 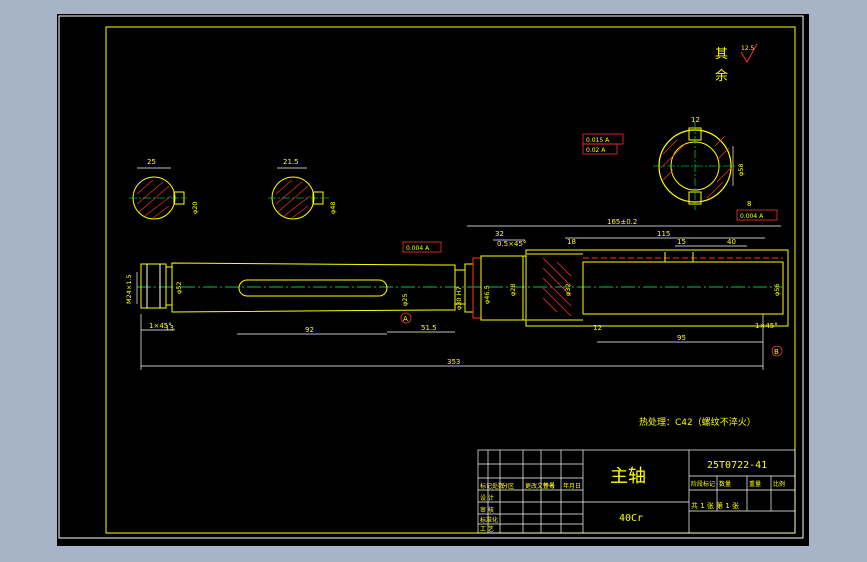 What do you see at coordinates (298, 198) in the screenshot?
I see `section-view-b` at bounding box center [298, 198].